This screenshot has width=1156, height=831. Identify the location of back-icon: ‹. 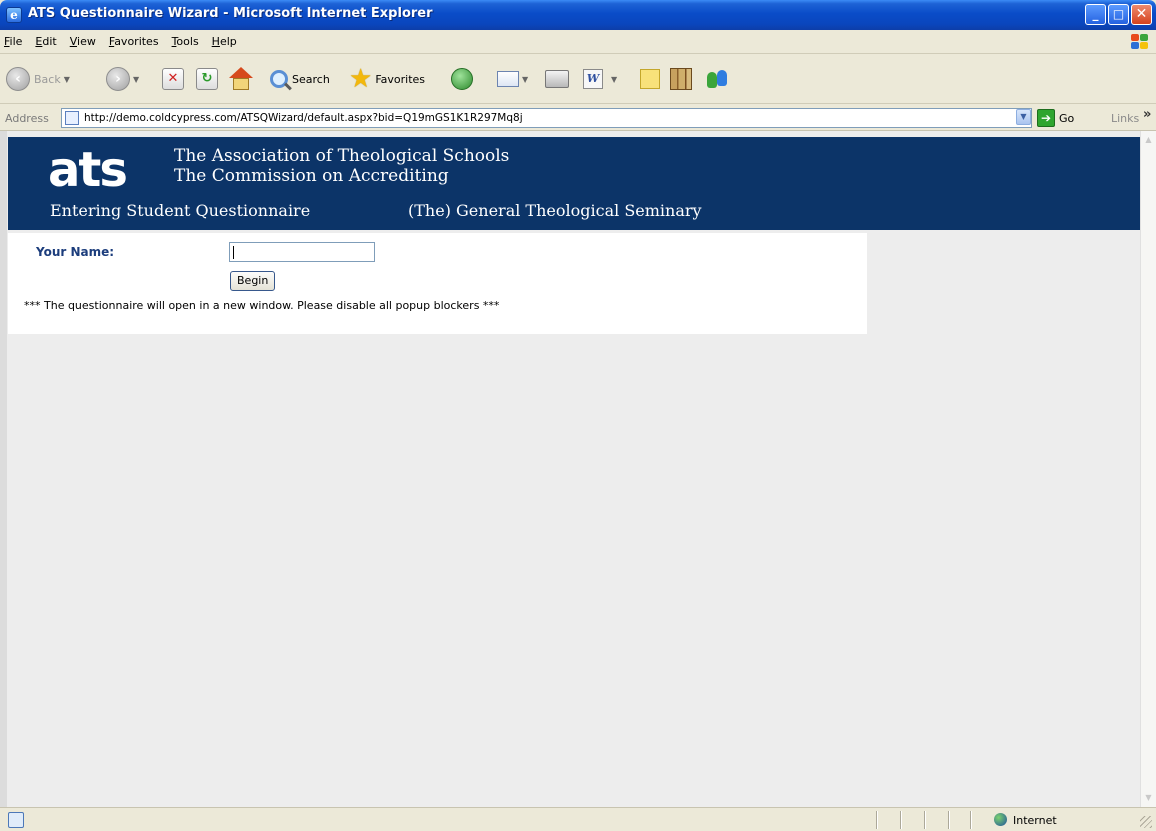
(18, 79).